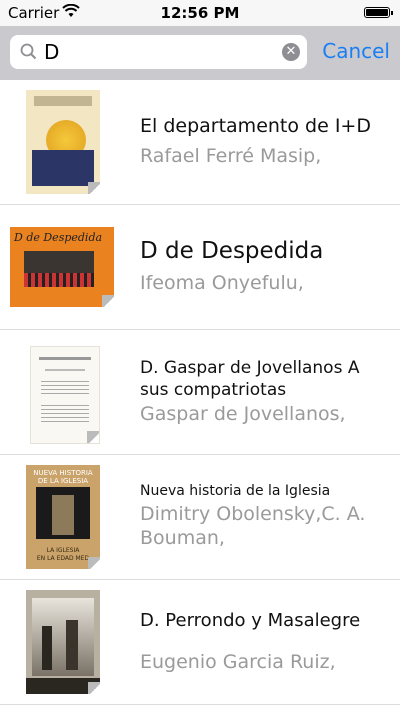 The width and height of the screenshot is (400, 710). I want to click on book-title: D. Perrondo y Masalegre, so click(250, 620).